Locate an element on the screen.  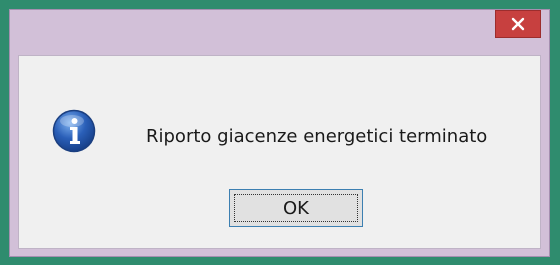
close-icon is located at coordinates (518, 24).